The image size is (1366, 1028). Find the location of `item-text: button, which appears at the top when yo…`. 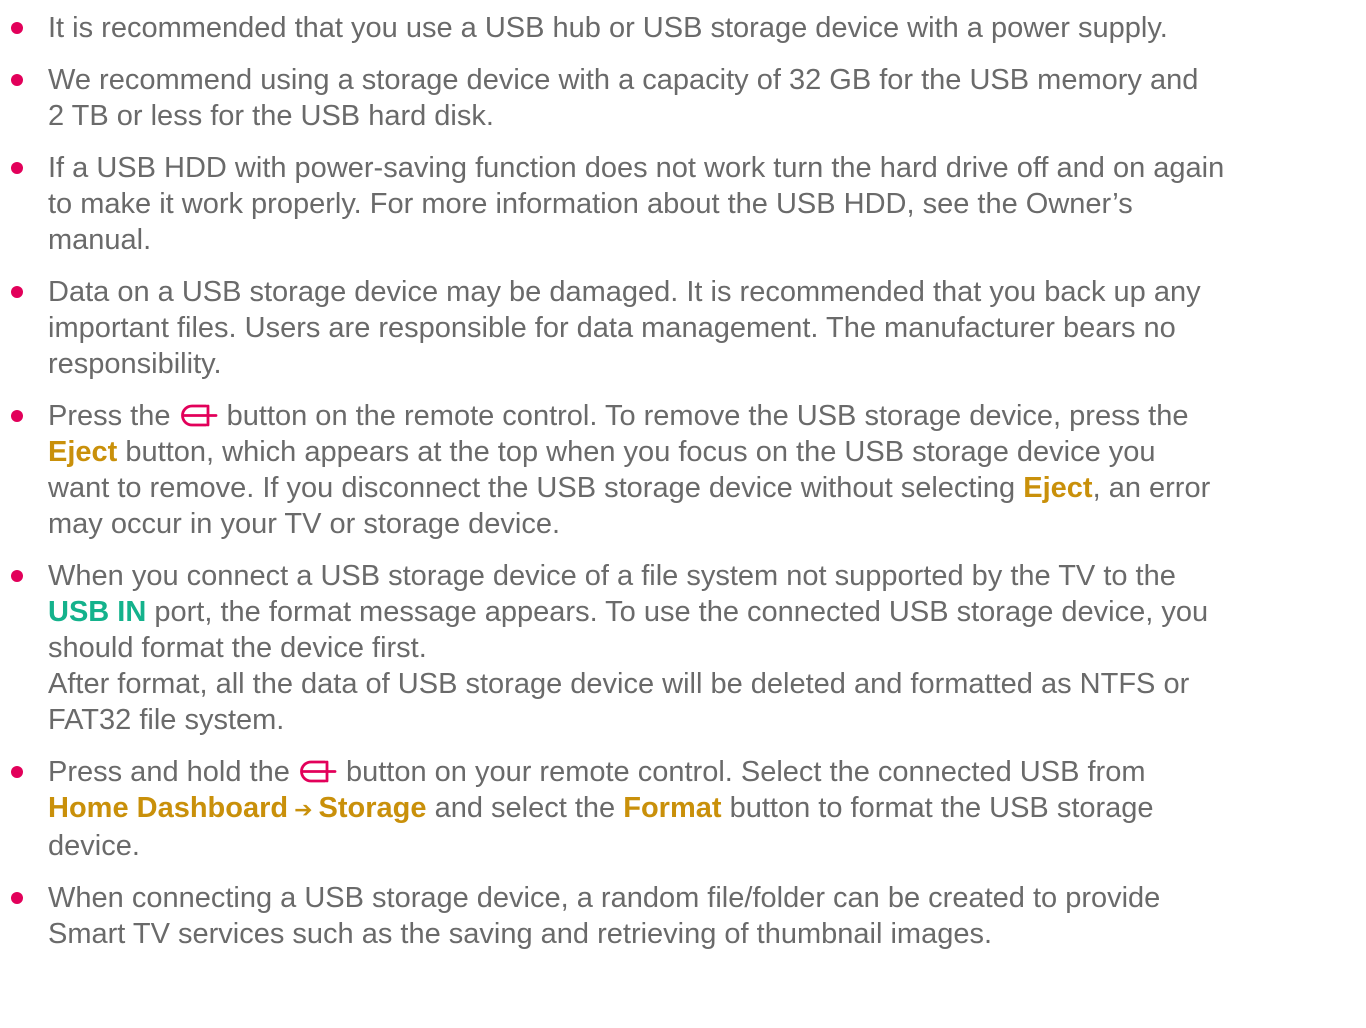

item-text: button, which appears at the top when yo… is located at coordinates (640, 452).